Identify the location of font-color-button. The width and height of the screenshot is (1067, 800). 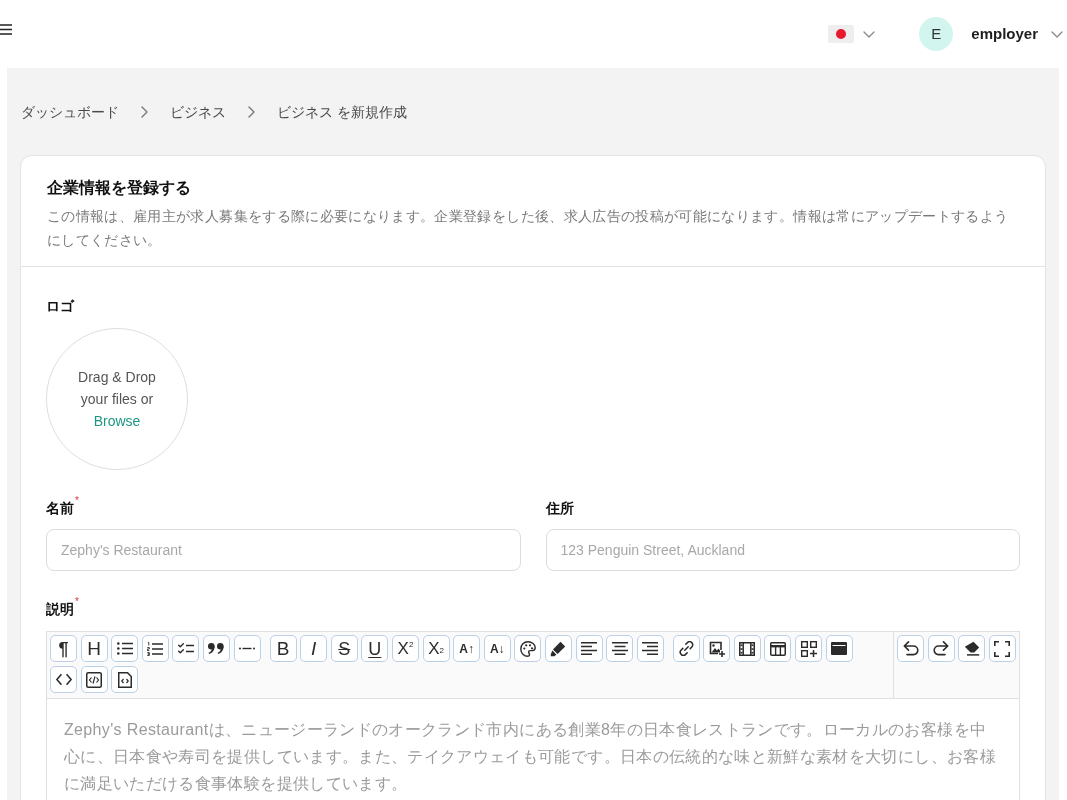
(528, 648).